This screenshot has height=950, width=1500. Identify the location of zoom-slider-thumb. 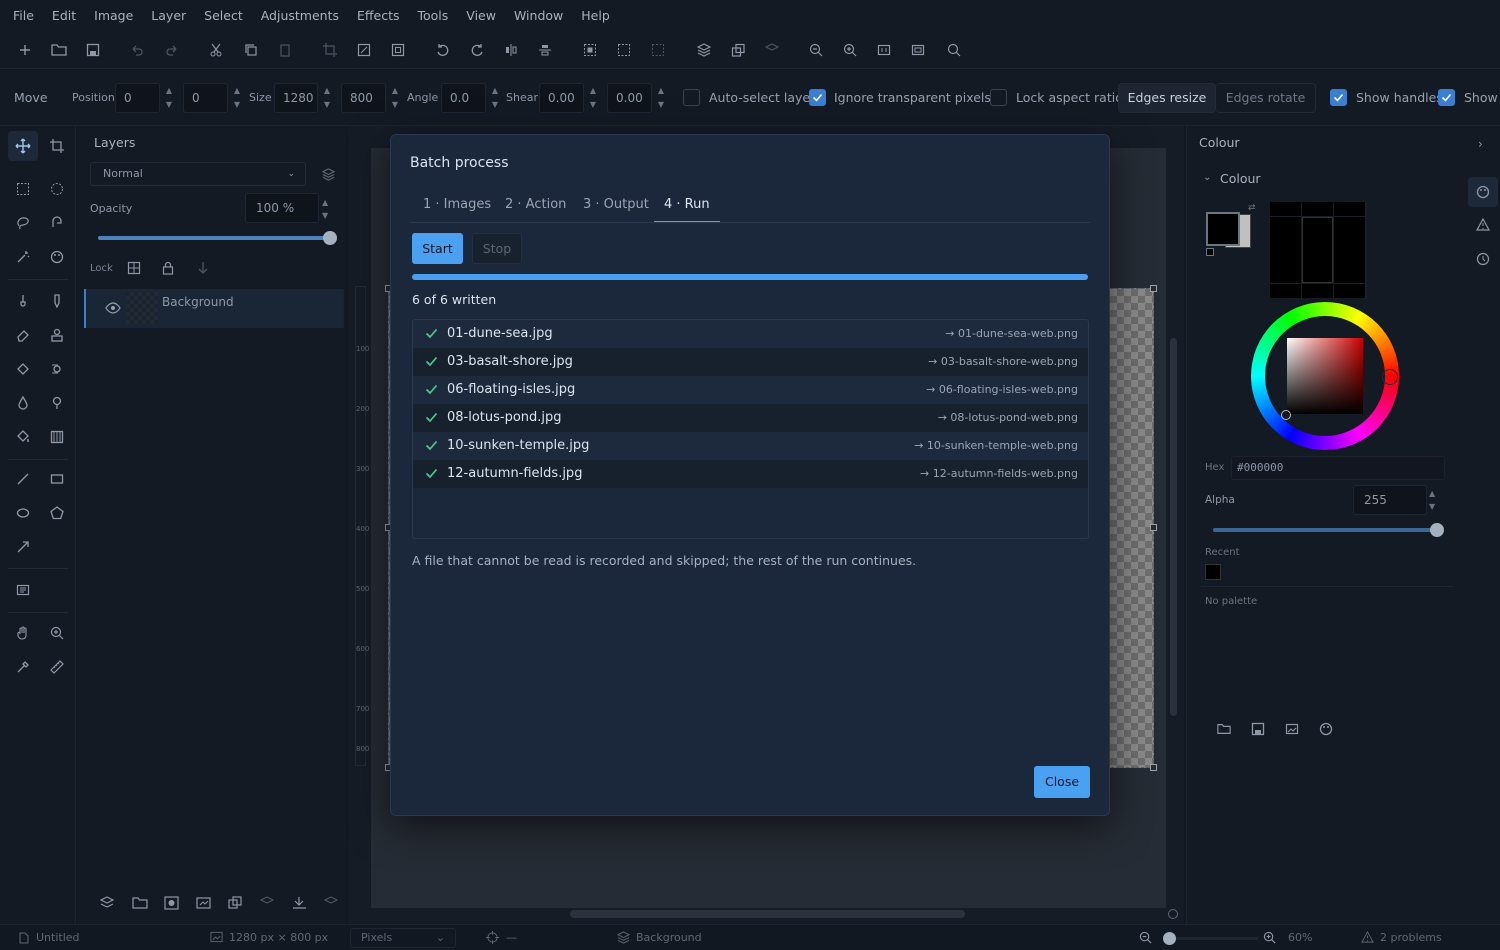
(1169, 938).